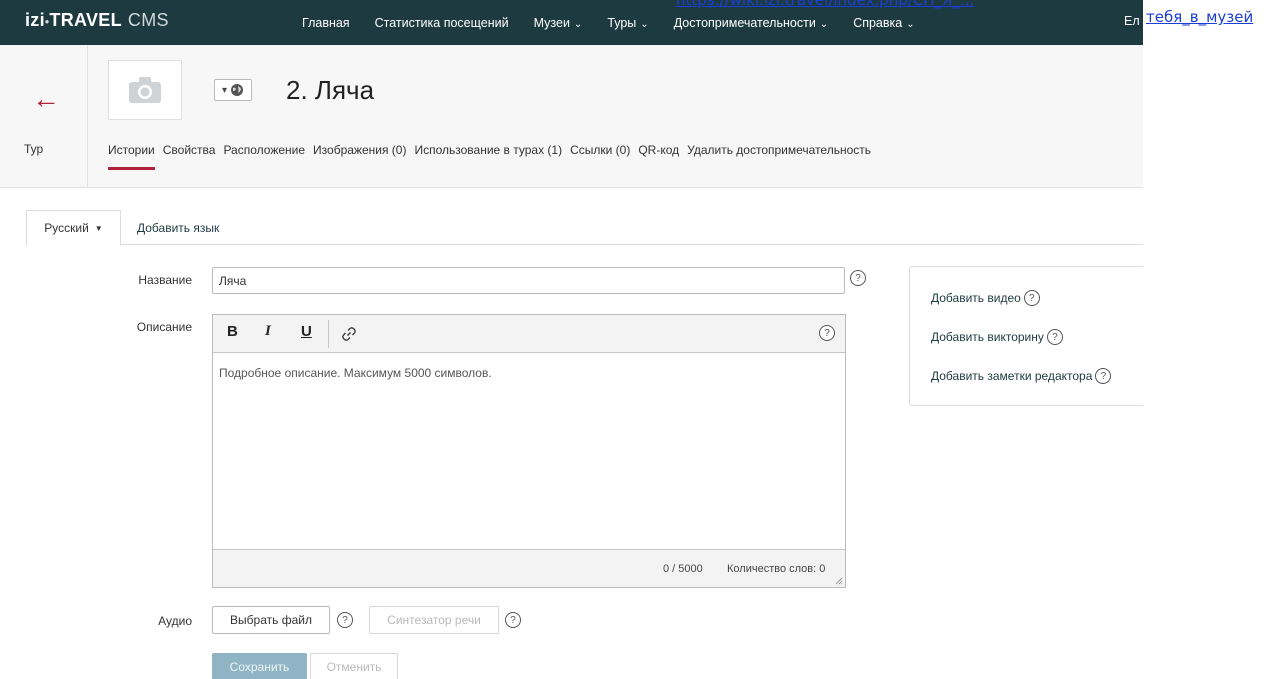  What do you see at coordinates (189, 150) in the screenshot?
I see `tab-properties: Свойства` at bounding box center [189, 150].